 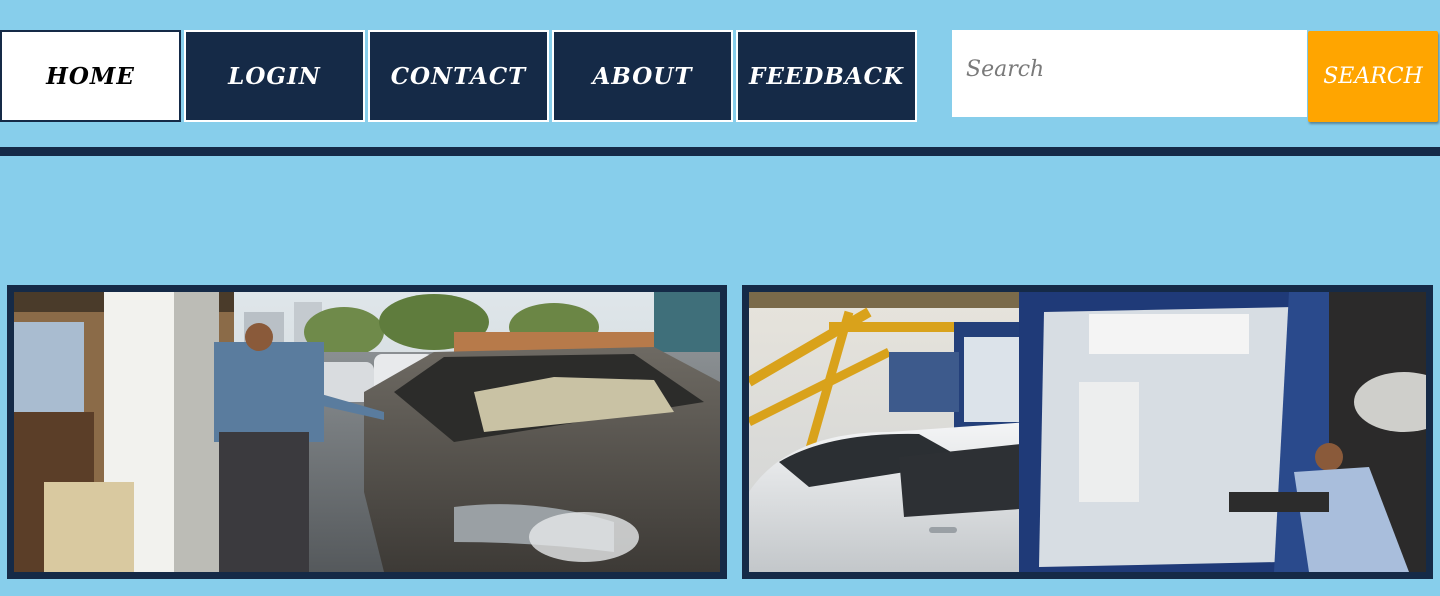 What do you see at coordinates (90, 76) in the screenshot?
I see `nav-home: HOME` at bounding box center [90, 76].